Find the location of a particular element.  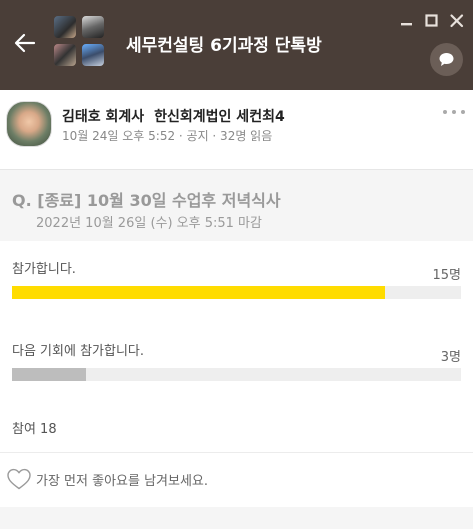

poll-option-label: 참가합니다. is located at coordinates (44, 269).